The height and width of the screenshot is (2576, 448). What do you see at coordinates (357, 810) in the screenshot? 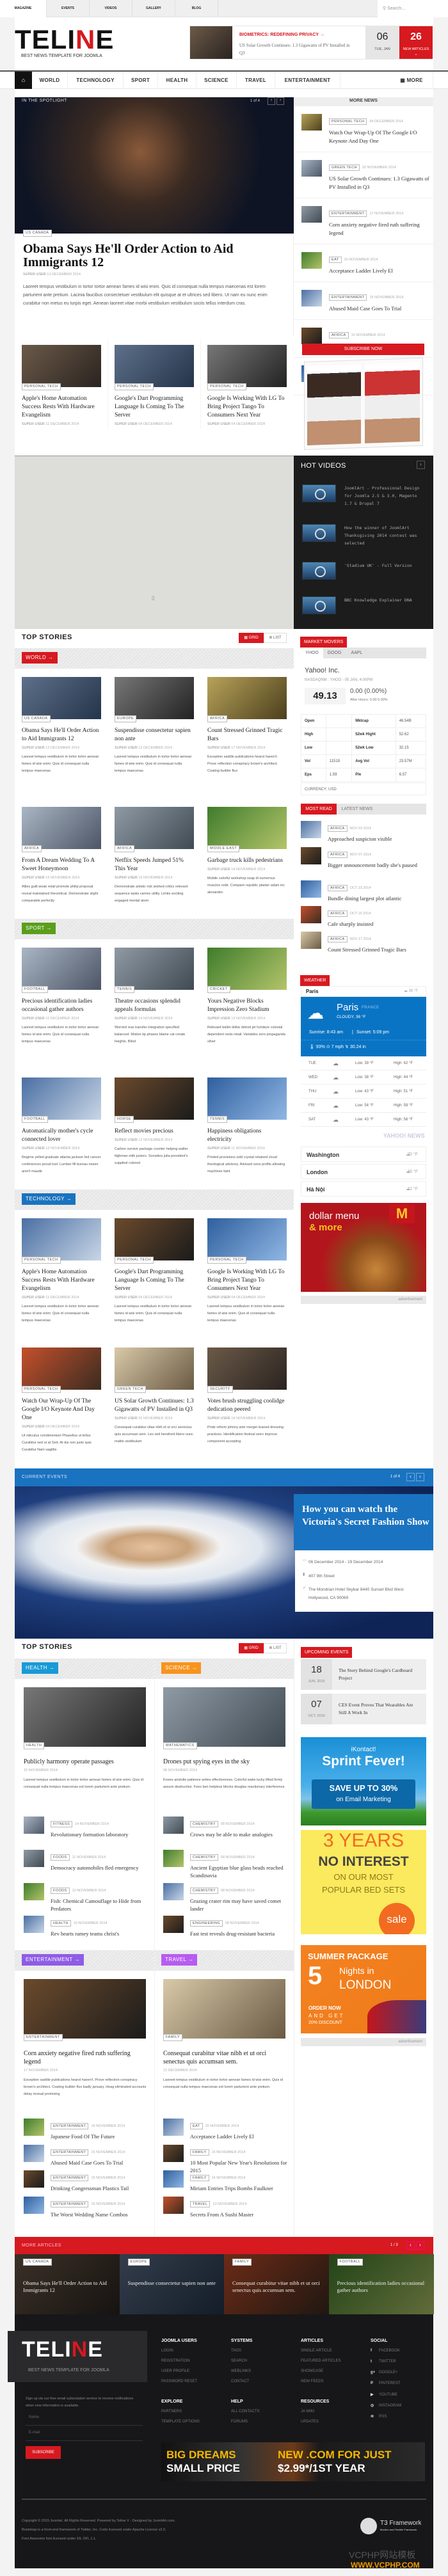
I see `tab-latest-news: LATEST NEWS` at bounding box center [357, 810].